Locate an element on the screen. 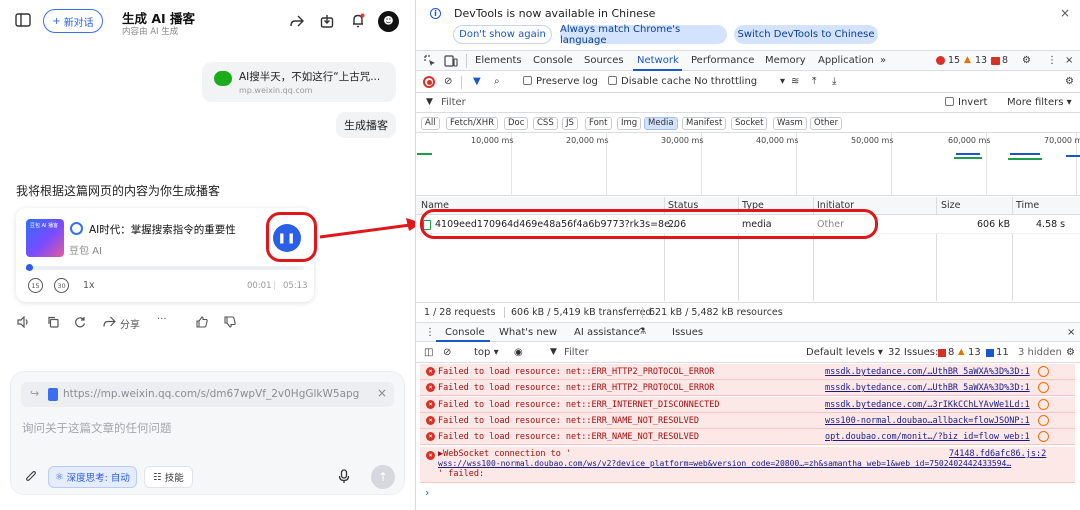 The height and width of the screenshot is (510, 1080). import-har-icon: ⤒ is located at coordinates (814, 81).